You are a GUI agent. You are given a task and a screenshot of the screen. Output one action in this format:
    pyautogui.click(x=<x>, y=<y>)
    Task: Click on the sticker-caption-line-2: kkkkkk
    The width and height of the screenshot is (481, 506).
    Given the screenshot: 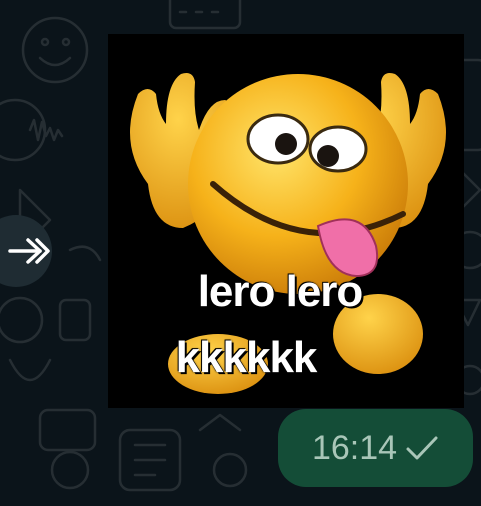 What is the action you would take?
    pyautogui.click(x=246, y=357)
    